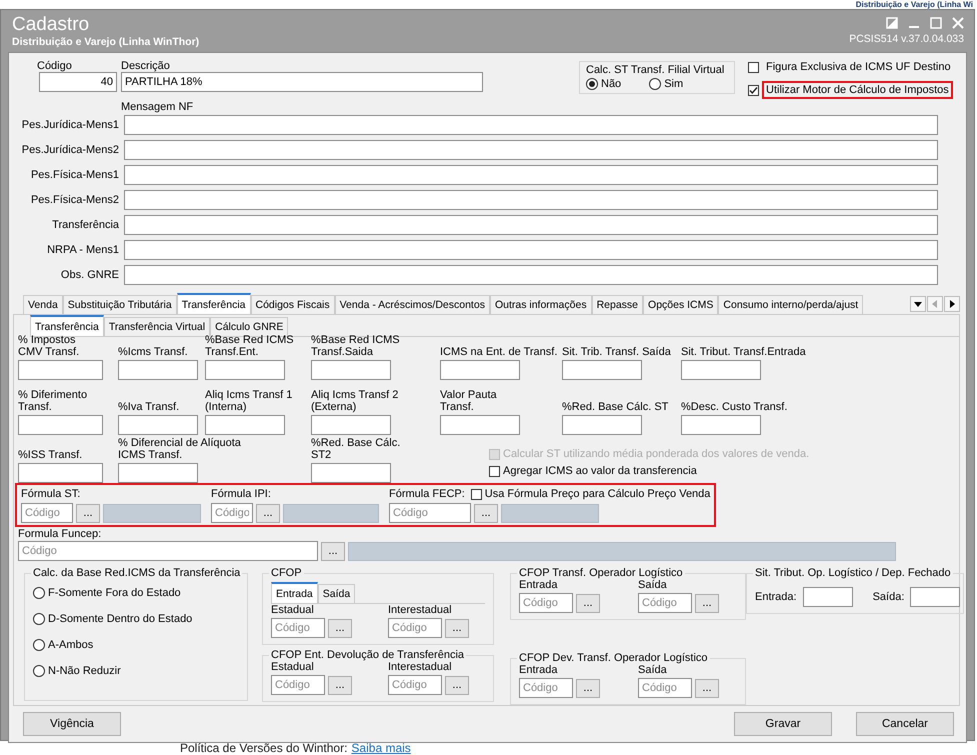 The width and height of the screenshot is (977, 755). What do you see at coordinates (892, 23) in the screenshot?
I see `restore-icon` at bounding box center [892, 23].